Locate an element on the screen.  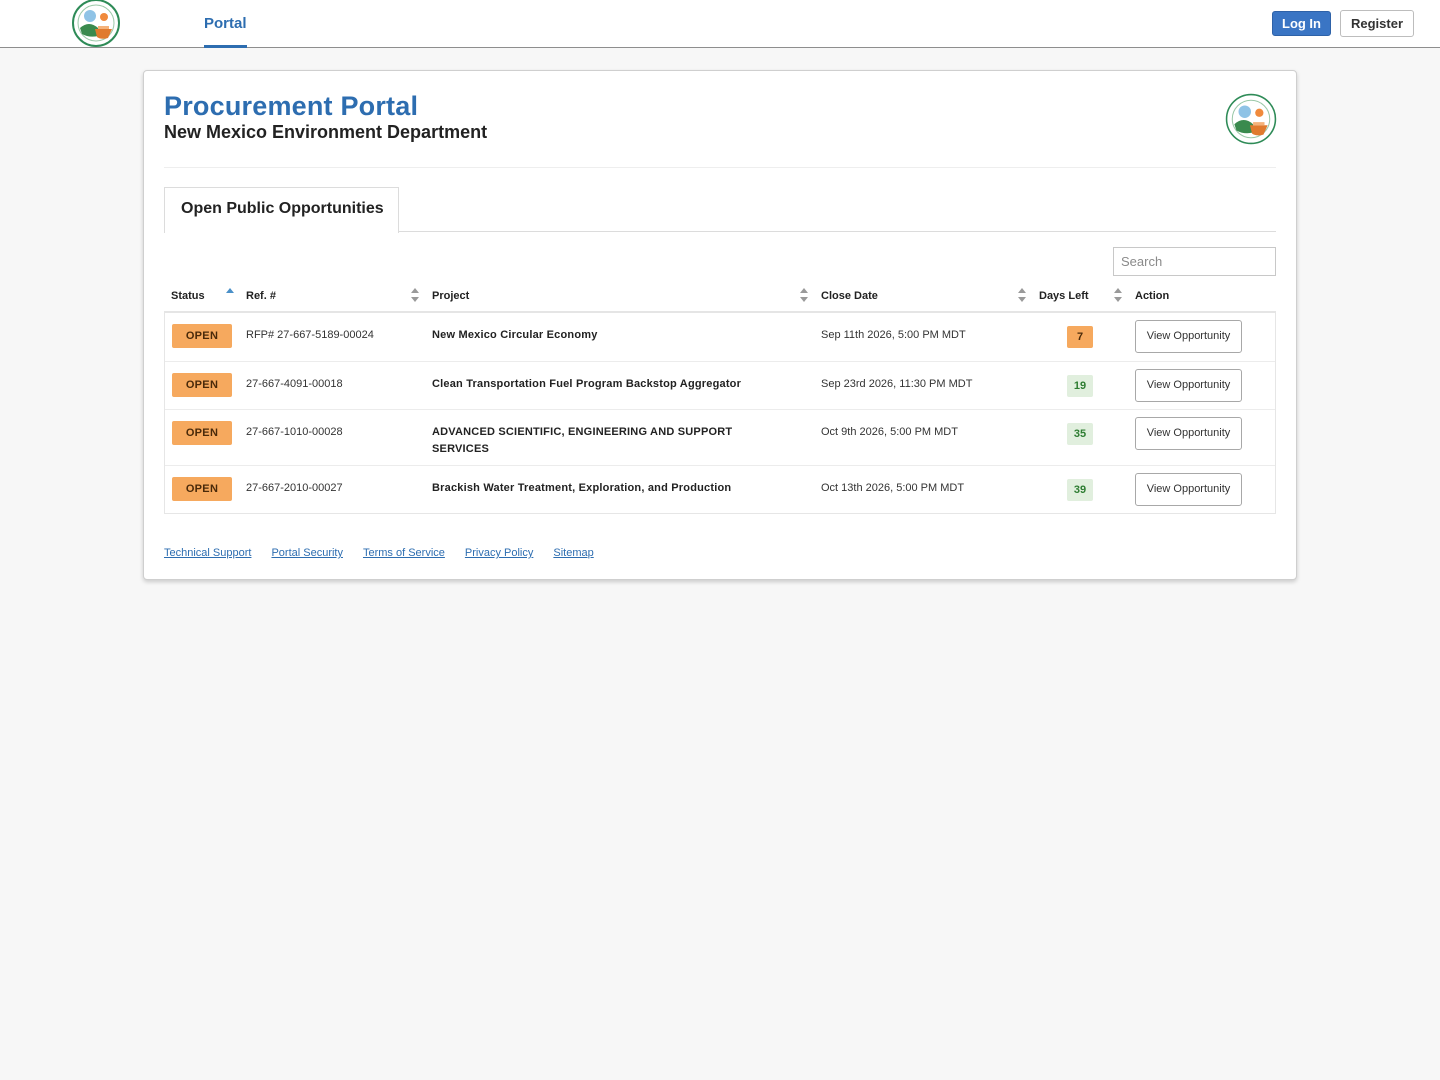
column-header-days-left: Days Left is located at coordinates (1064, 296).